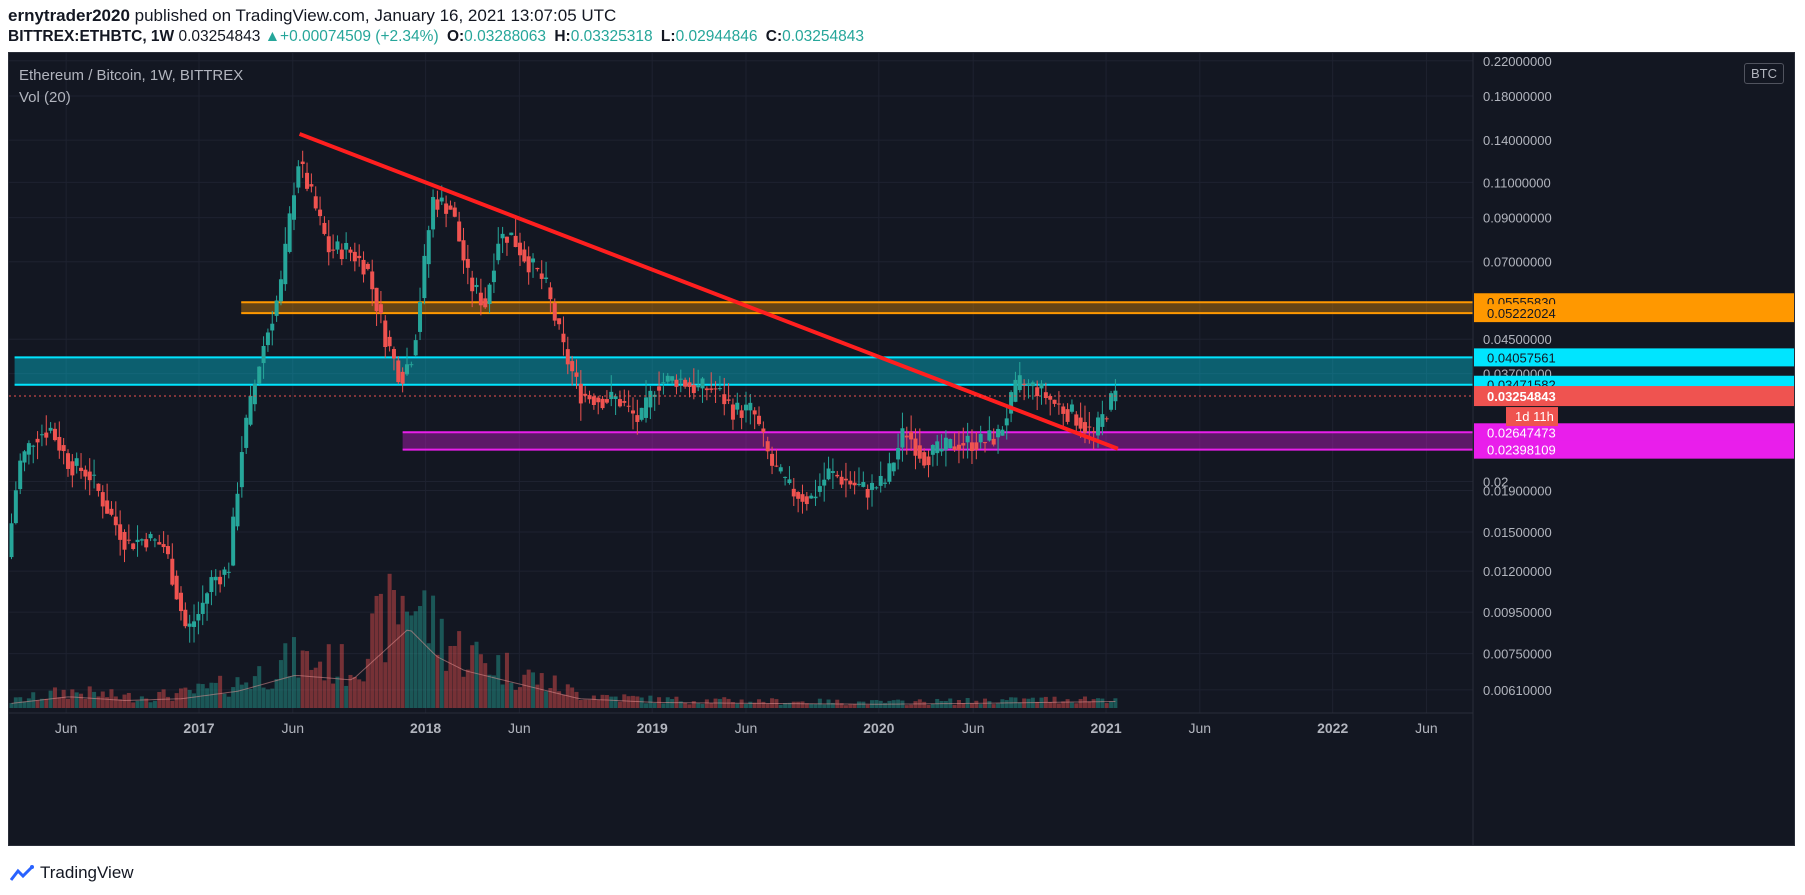 The image size is (1805, 895). Describe the element at coordinates (1764, 73) in the screenshot. I see `currency-button: BTC` at that location.